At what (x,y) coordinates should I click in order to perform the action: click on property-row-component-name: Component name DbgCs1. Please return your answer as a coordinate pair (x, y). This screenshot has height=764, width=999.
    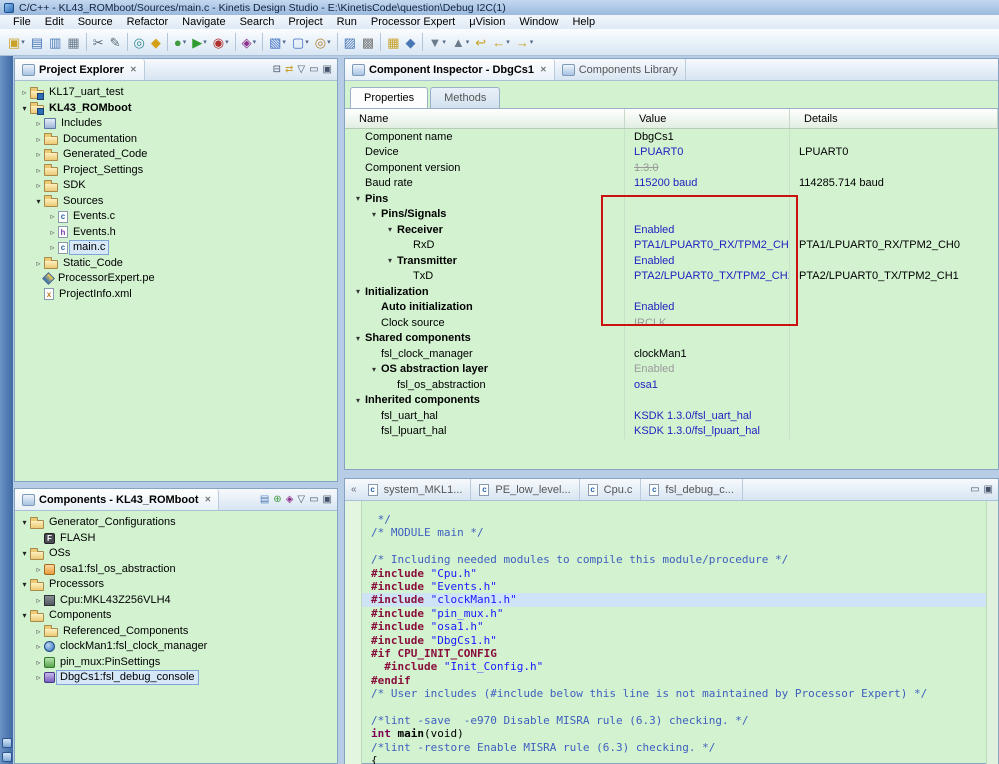
    Looking at the image, I should click on (671, 137).